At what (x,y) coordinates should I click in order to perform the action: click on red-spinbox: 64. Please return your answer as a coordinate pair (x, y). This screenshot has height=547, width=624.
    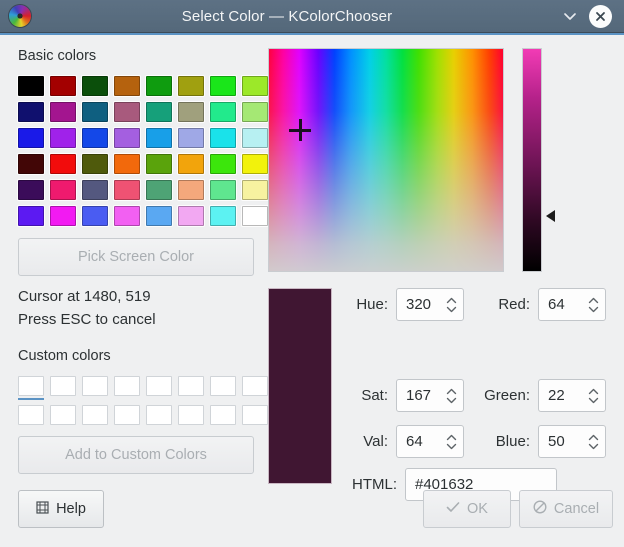
    Looking at the image, I should click on (572, 304).